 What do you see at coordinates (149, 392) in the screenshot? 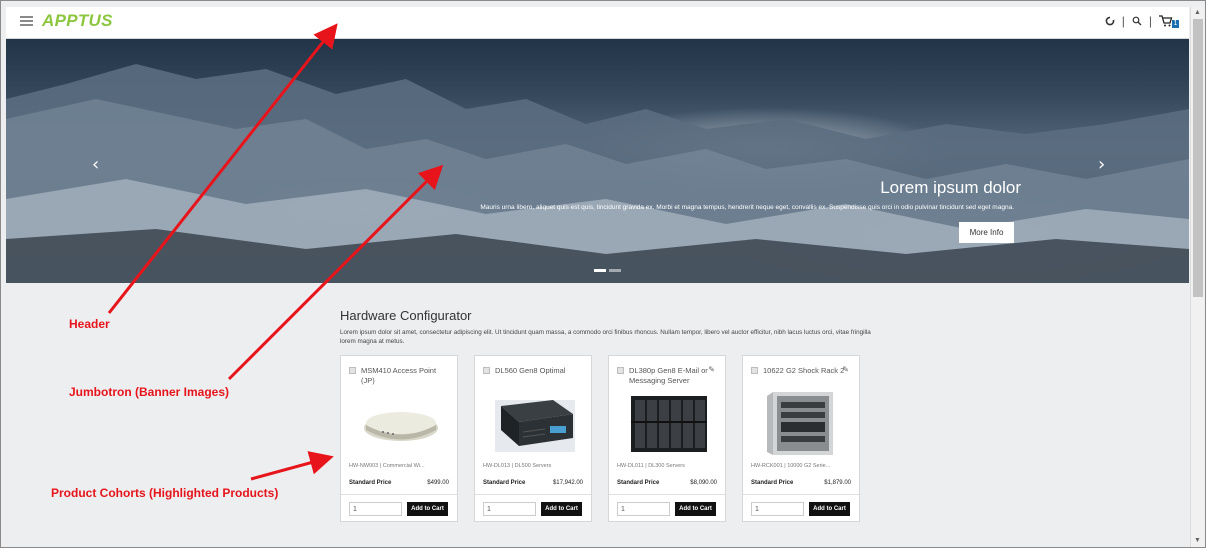
I see `jumbotron-annotation: Jumbotron (Banner Images)` at bounding box center [149, 392].